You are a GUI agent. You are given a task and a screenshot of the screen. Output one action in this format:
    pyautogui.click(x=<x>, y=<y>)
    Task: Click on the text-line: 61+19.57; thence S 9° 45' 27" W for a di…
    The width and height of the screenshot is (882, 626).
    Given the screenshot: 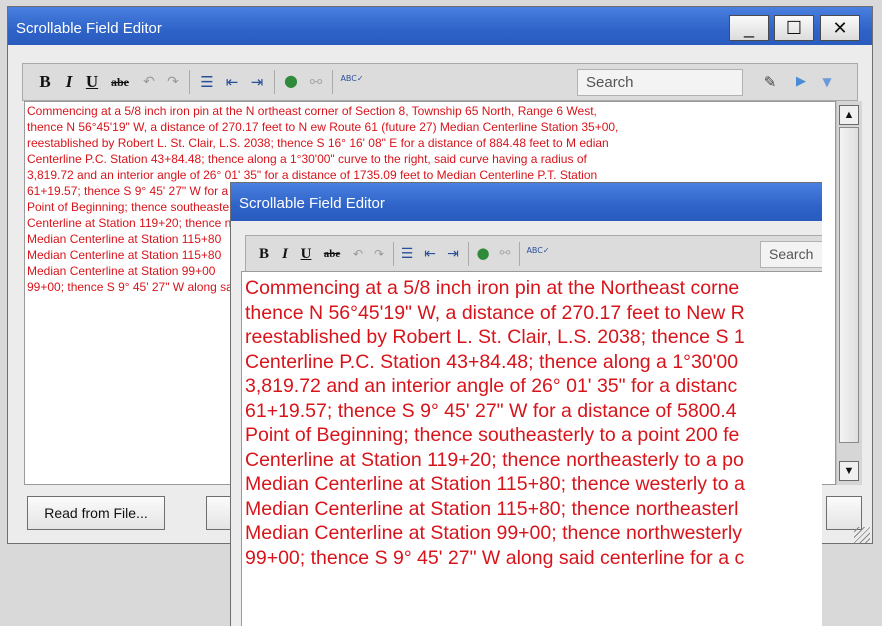 What is the action you would take?
    pyautogui.click(x=491, y=410)
    